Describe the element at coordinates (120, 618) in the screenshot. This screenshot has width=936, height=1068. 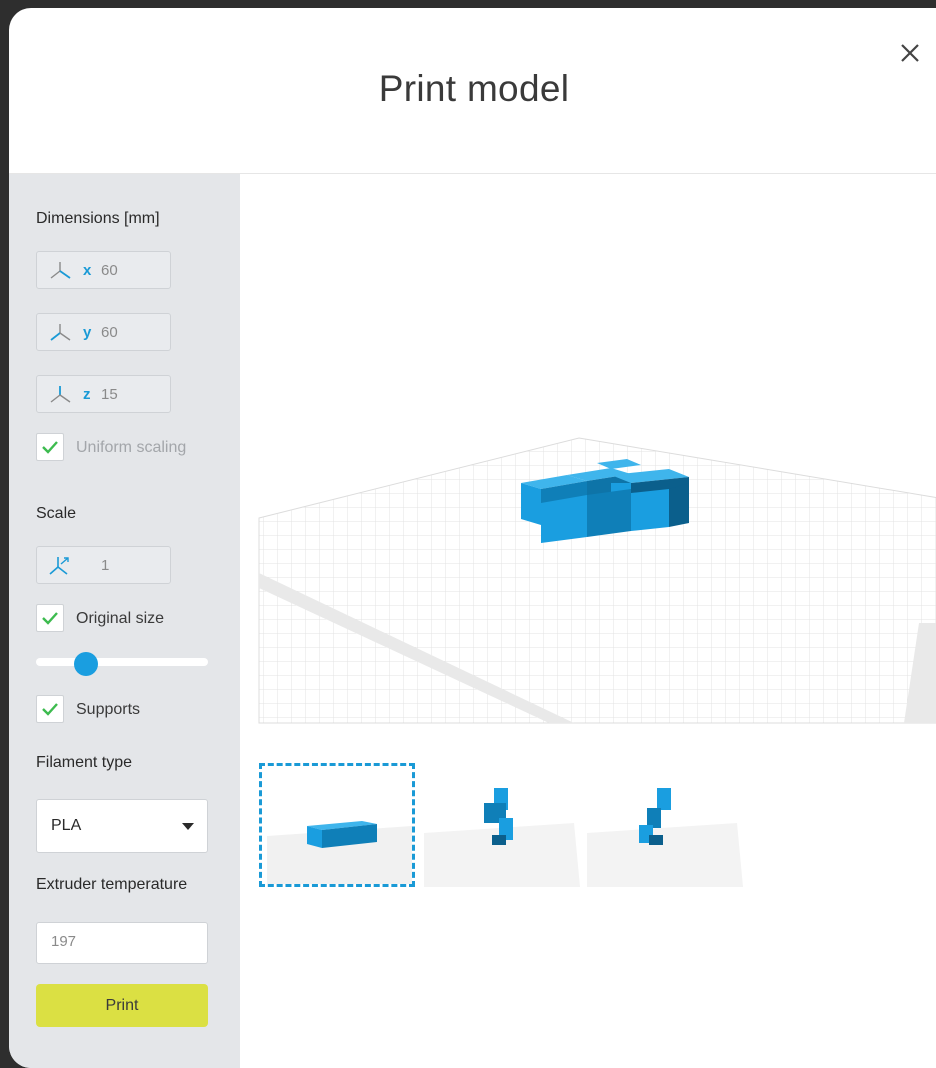
I see `original-size-label: Original size` at that location.